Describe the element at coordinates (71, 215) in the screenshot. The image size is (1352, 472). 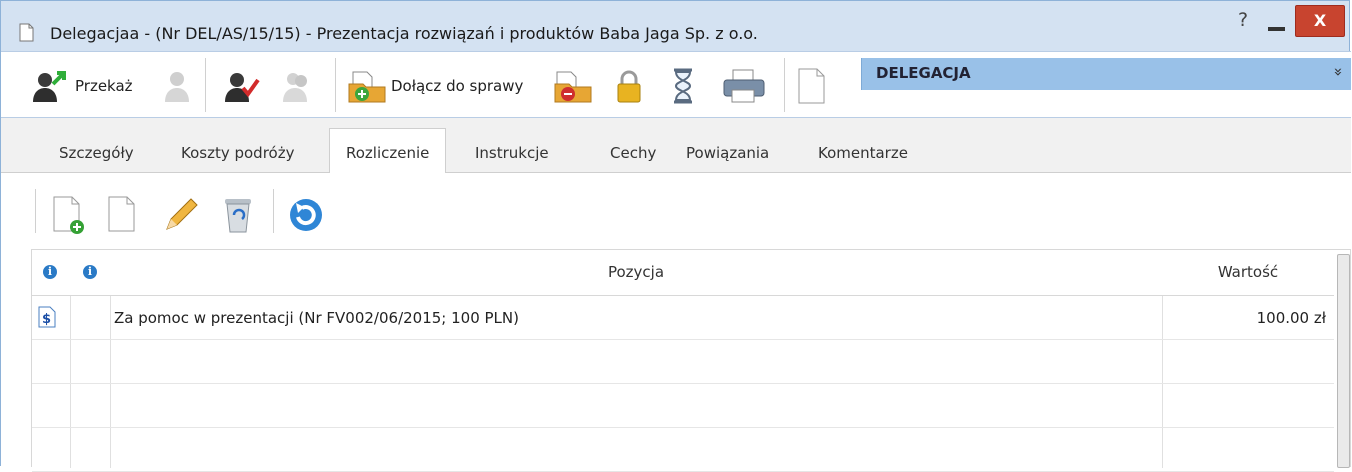
I see `add-document-icon` at that location.